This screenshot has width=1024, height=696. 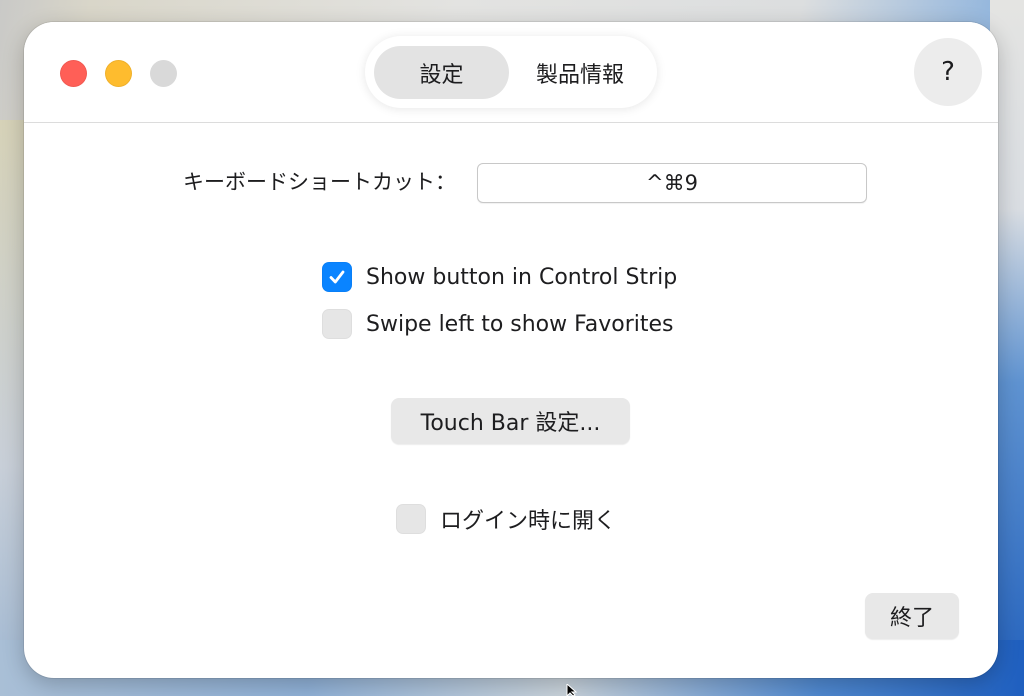 What do you see at coordinates (912, 616) in the screenshot?
I see `quit-button: 終了` at bounding box center [912, 616].